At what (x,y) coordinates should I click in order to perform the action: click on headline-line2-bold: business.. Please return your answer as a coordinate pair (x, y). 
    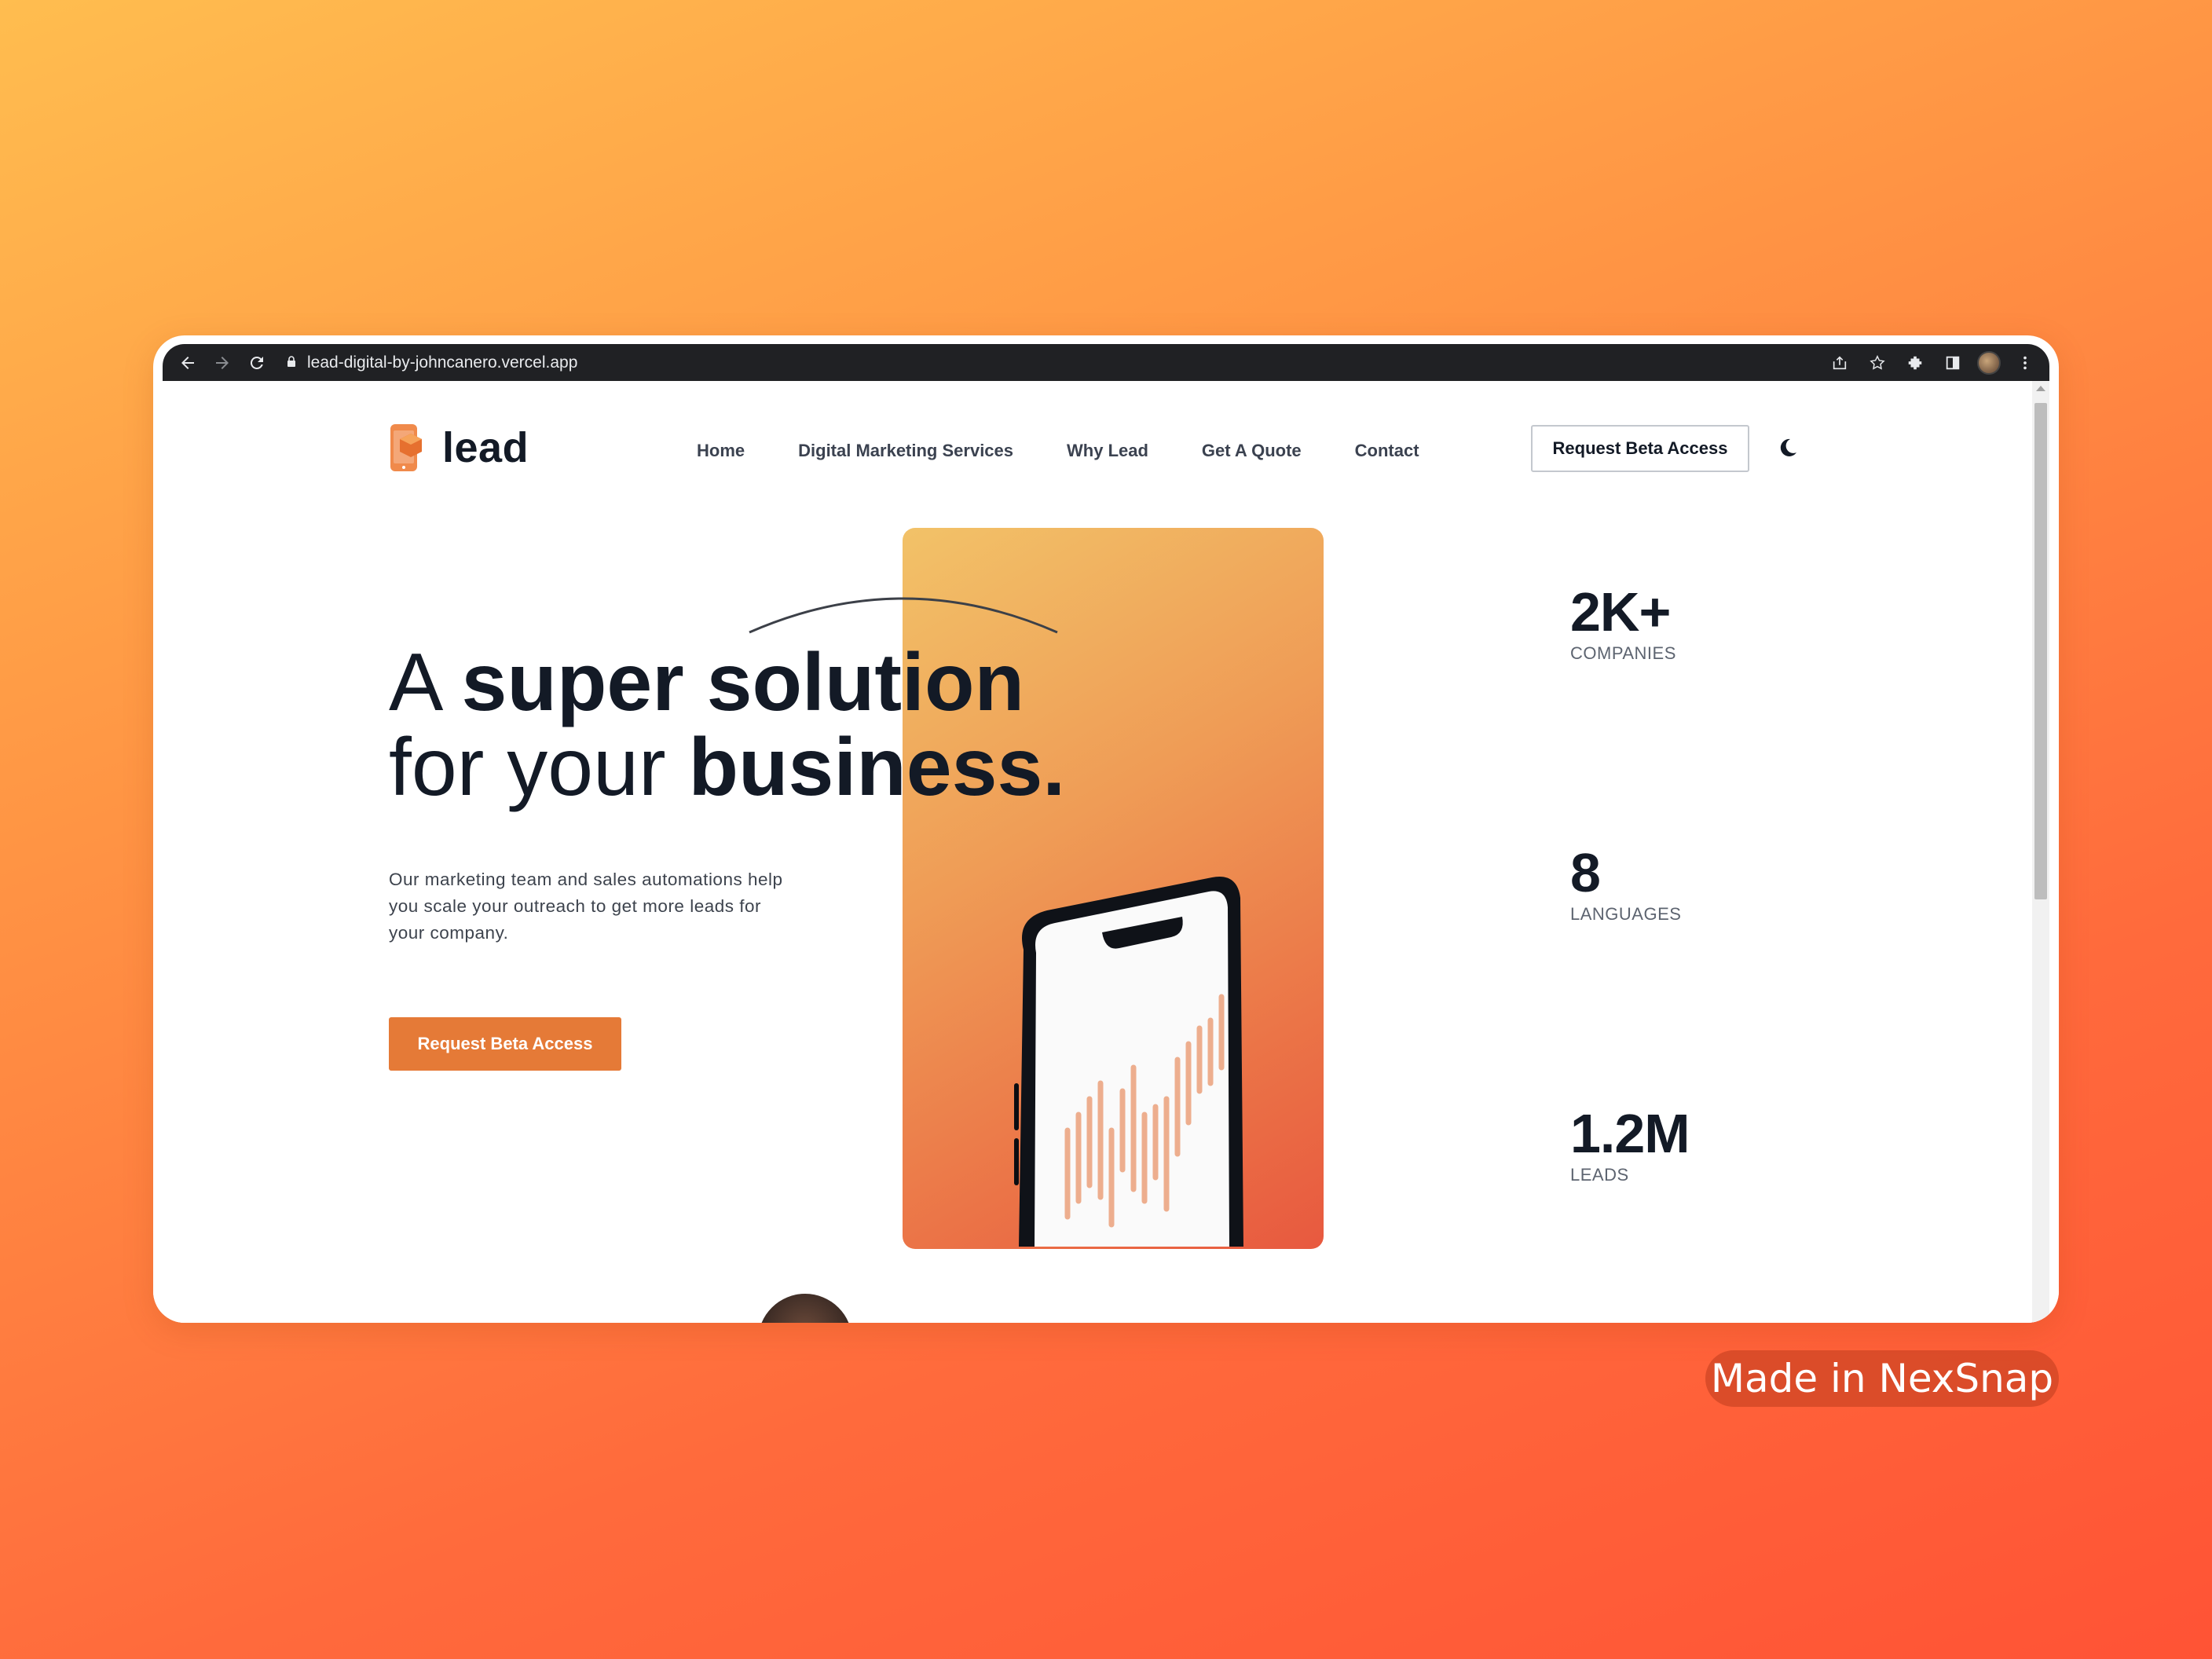
    Looking at the image, I should click on (877, 767).